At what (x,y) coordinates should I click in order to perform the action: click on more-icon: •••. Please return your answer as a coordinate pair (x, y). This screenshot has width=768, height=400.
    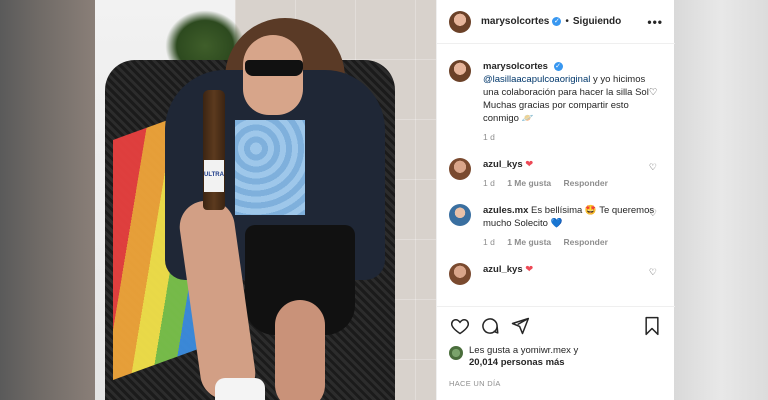
    Looking at the image, I should click on (655, 22).